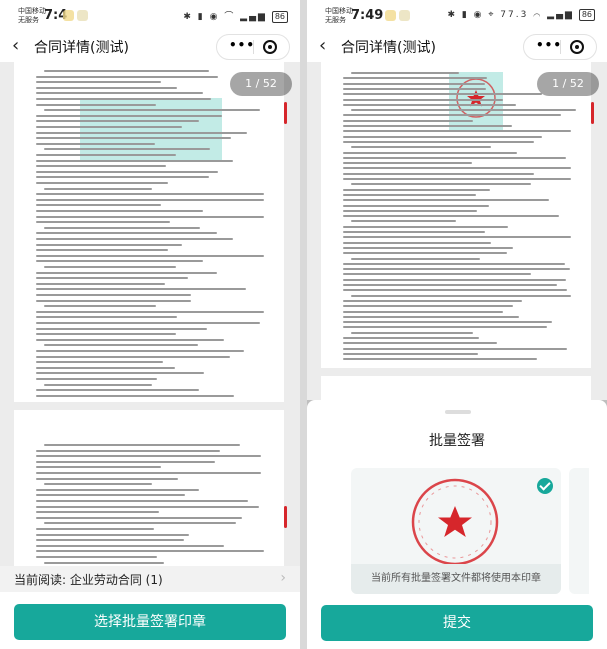 The height and width of the screenshot is (649, 607). I want to click on status-bar: 中国移动 无服务 7:49 ✱ ▮ ◉ ⌖ 77.3 ⌒ ▂▄▆ 86, so click(457, 16).